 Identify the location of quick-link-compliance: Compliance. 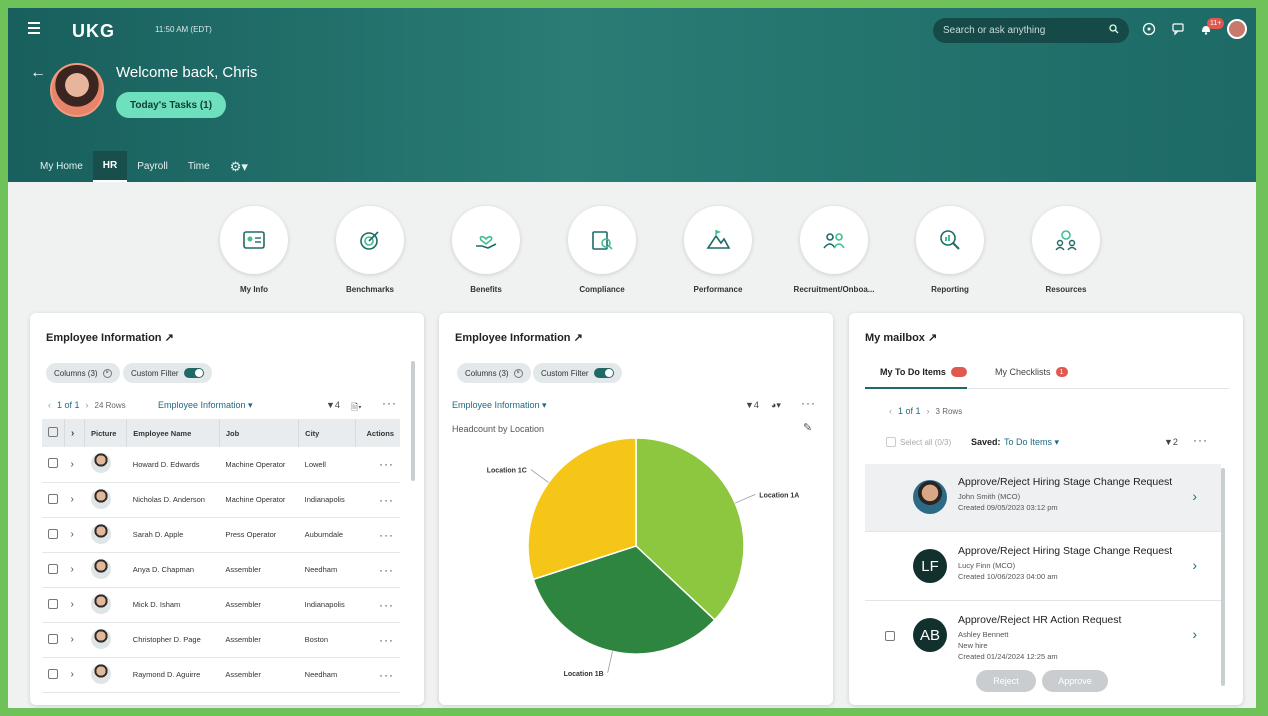
(602, 250).